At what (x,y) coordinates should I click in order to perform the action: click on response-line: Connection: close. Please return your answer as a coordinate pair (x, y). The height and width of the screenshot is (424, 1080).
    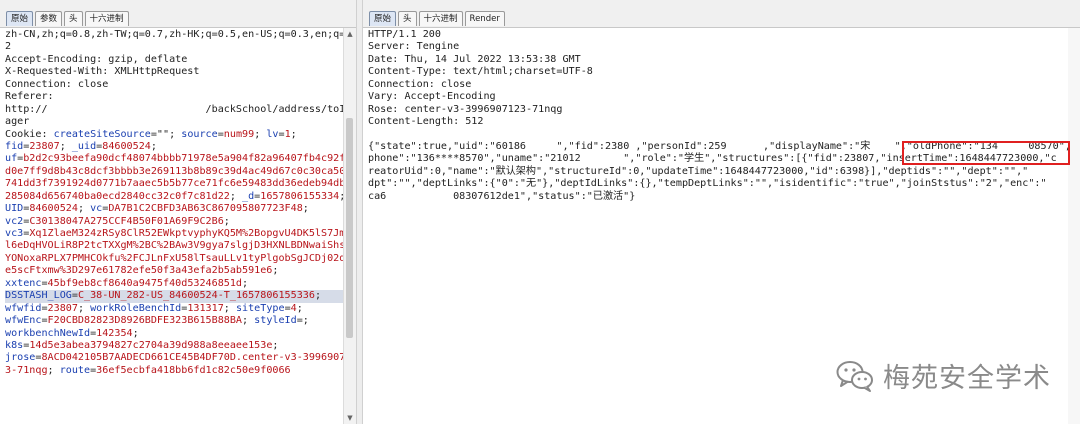
    Looking at the image, I should click on (420, 84).